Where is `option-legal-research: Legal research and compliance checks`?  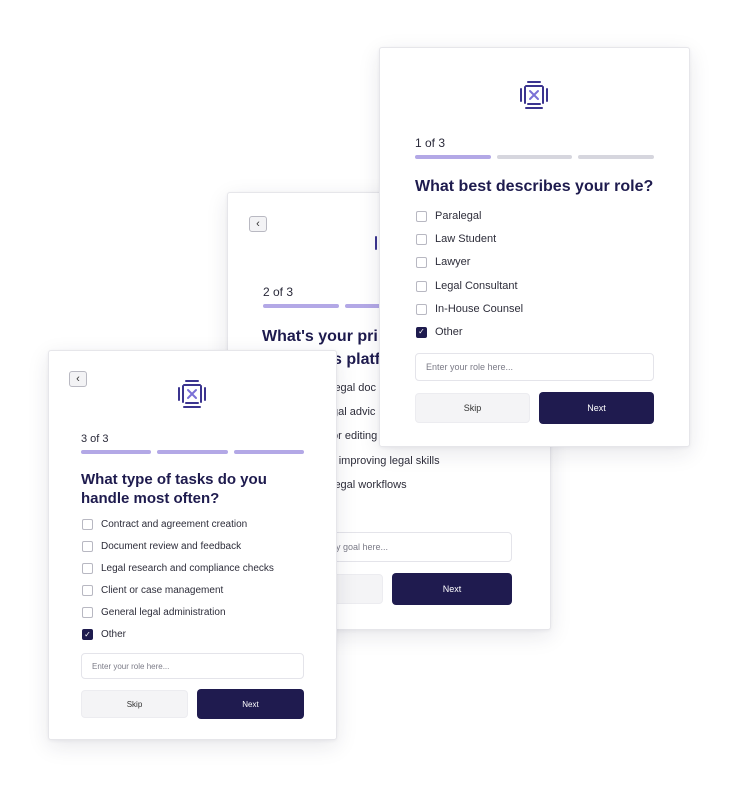 option-legal-research: Legal research and compliance checks is located at coordinates (178, 568).